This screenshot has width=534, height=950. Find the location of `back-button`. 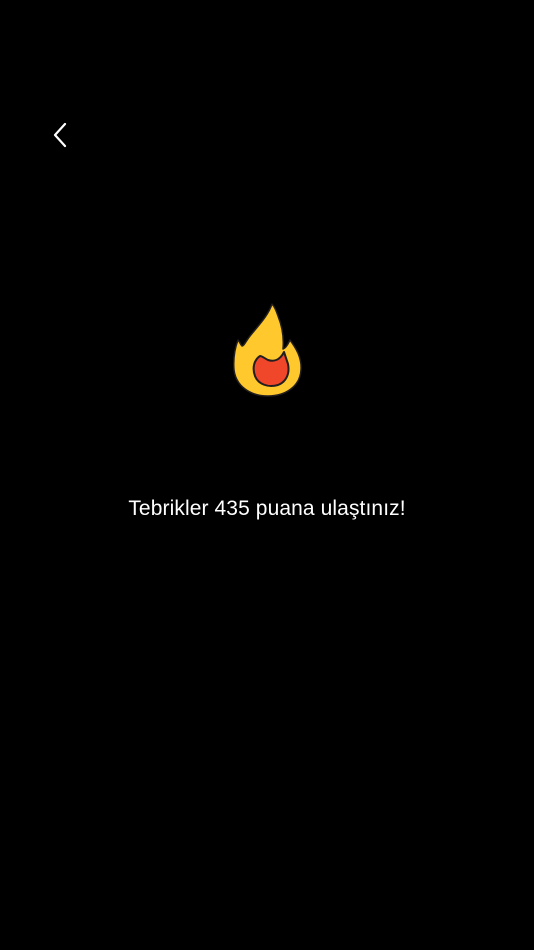

back-button is located at coordinates (60, 135).